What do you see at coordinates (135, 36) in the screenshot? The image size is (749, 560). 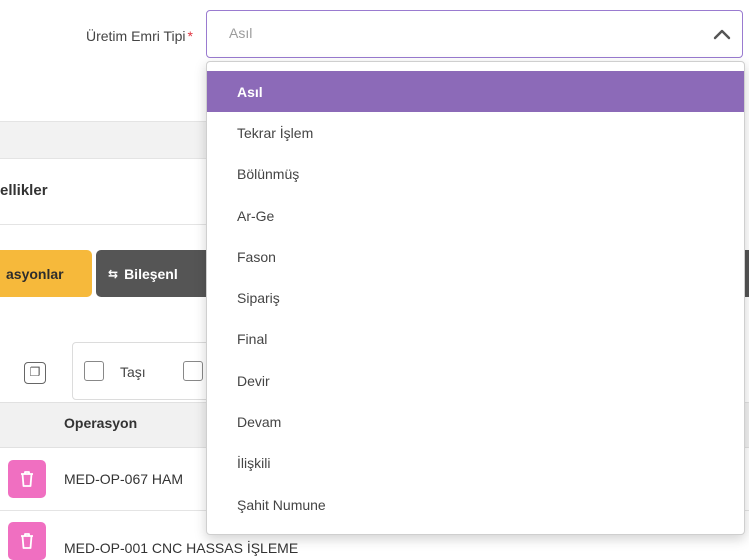 I see `production-order-type-label-text: Üretim Emri Tipi` at bounding box center [135, 36].